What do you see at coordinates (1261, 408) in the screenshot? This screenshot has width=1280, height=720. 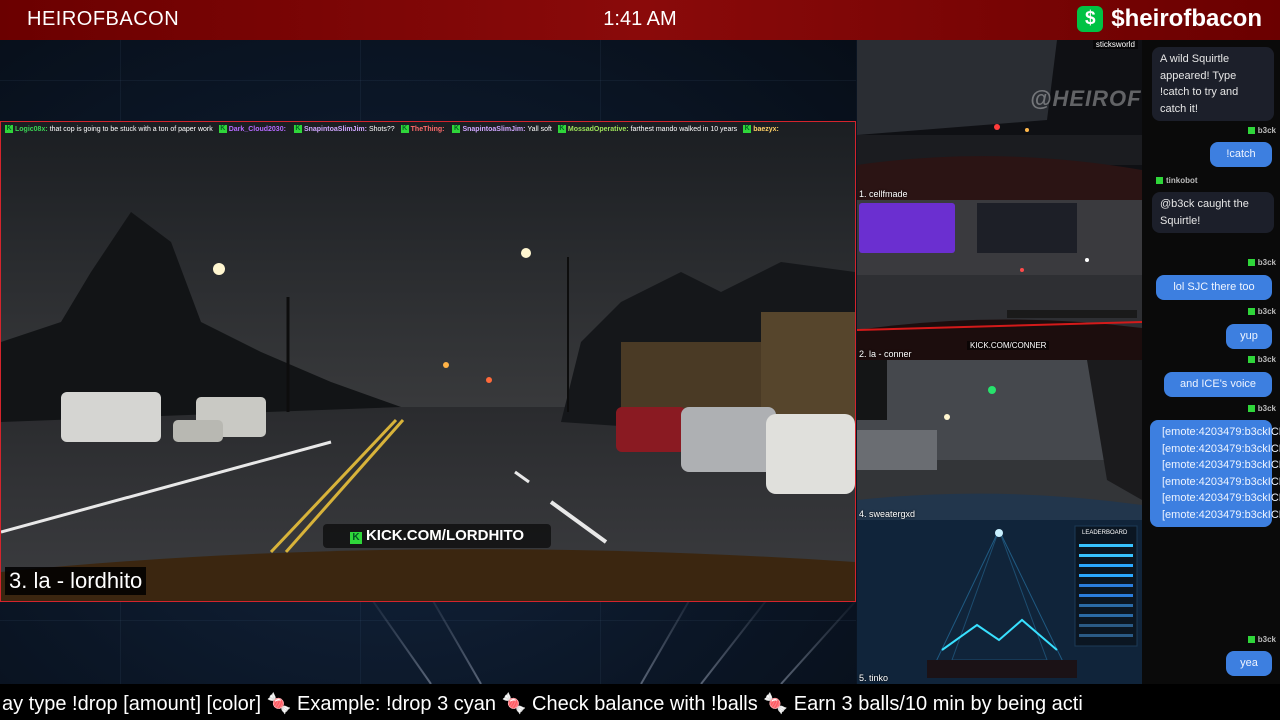 I see `chat-sender-7: b3ck` at bounding box center [1261, 408].